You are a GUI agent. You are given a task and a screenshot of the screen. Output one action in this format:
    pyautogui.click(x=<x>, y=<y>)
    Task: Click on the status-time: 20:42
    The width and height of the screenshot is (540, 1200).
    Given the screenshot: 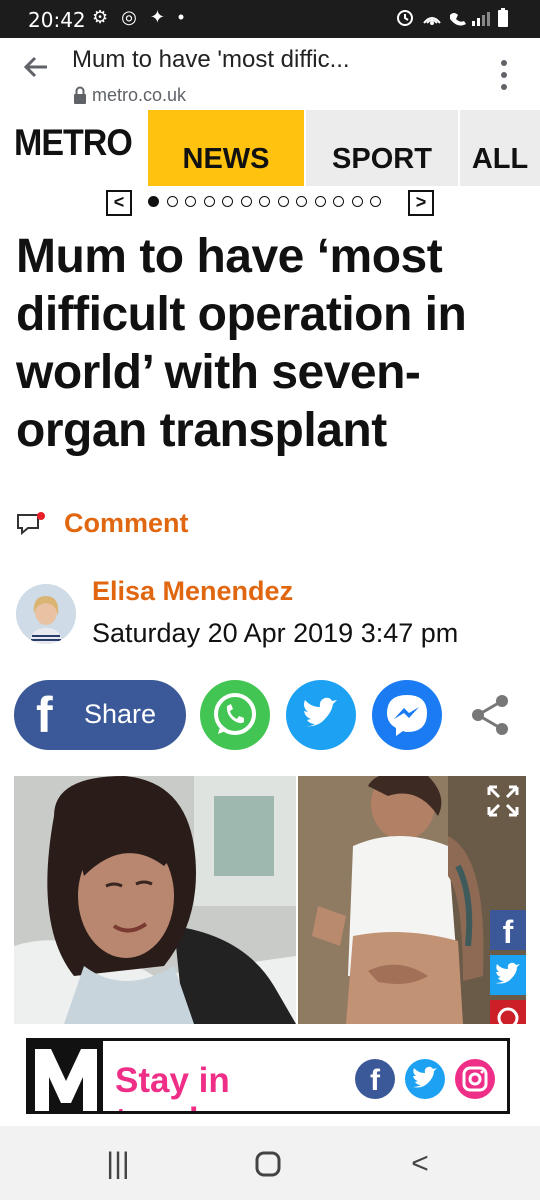 What is the action you would take?
    pyautogui.click(x=57, y=20)
    